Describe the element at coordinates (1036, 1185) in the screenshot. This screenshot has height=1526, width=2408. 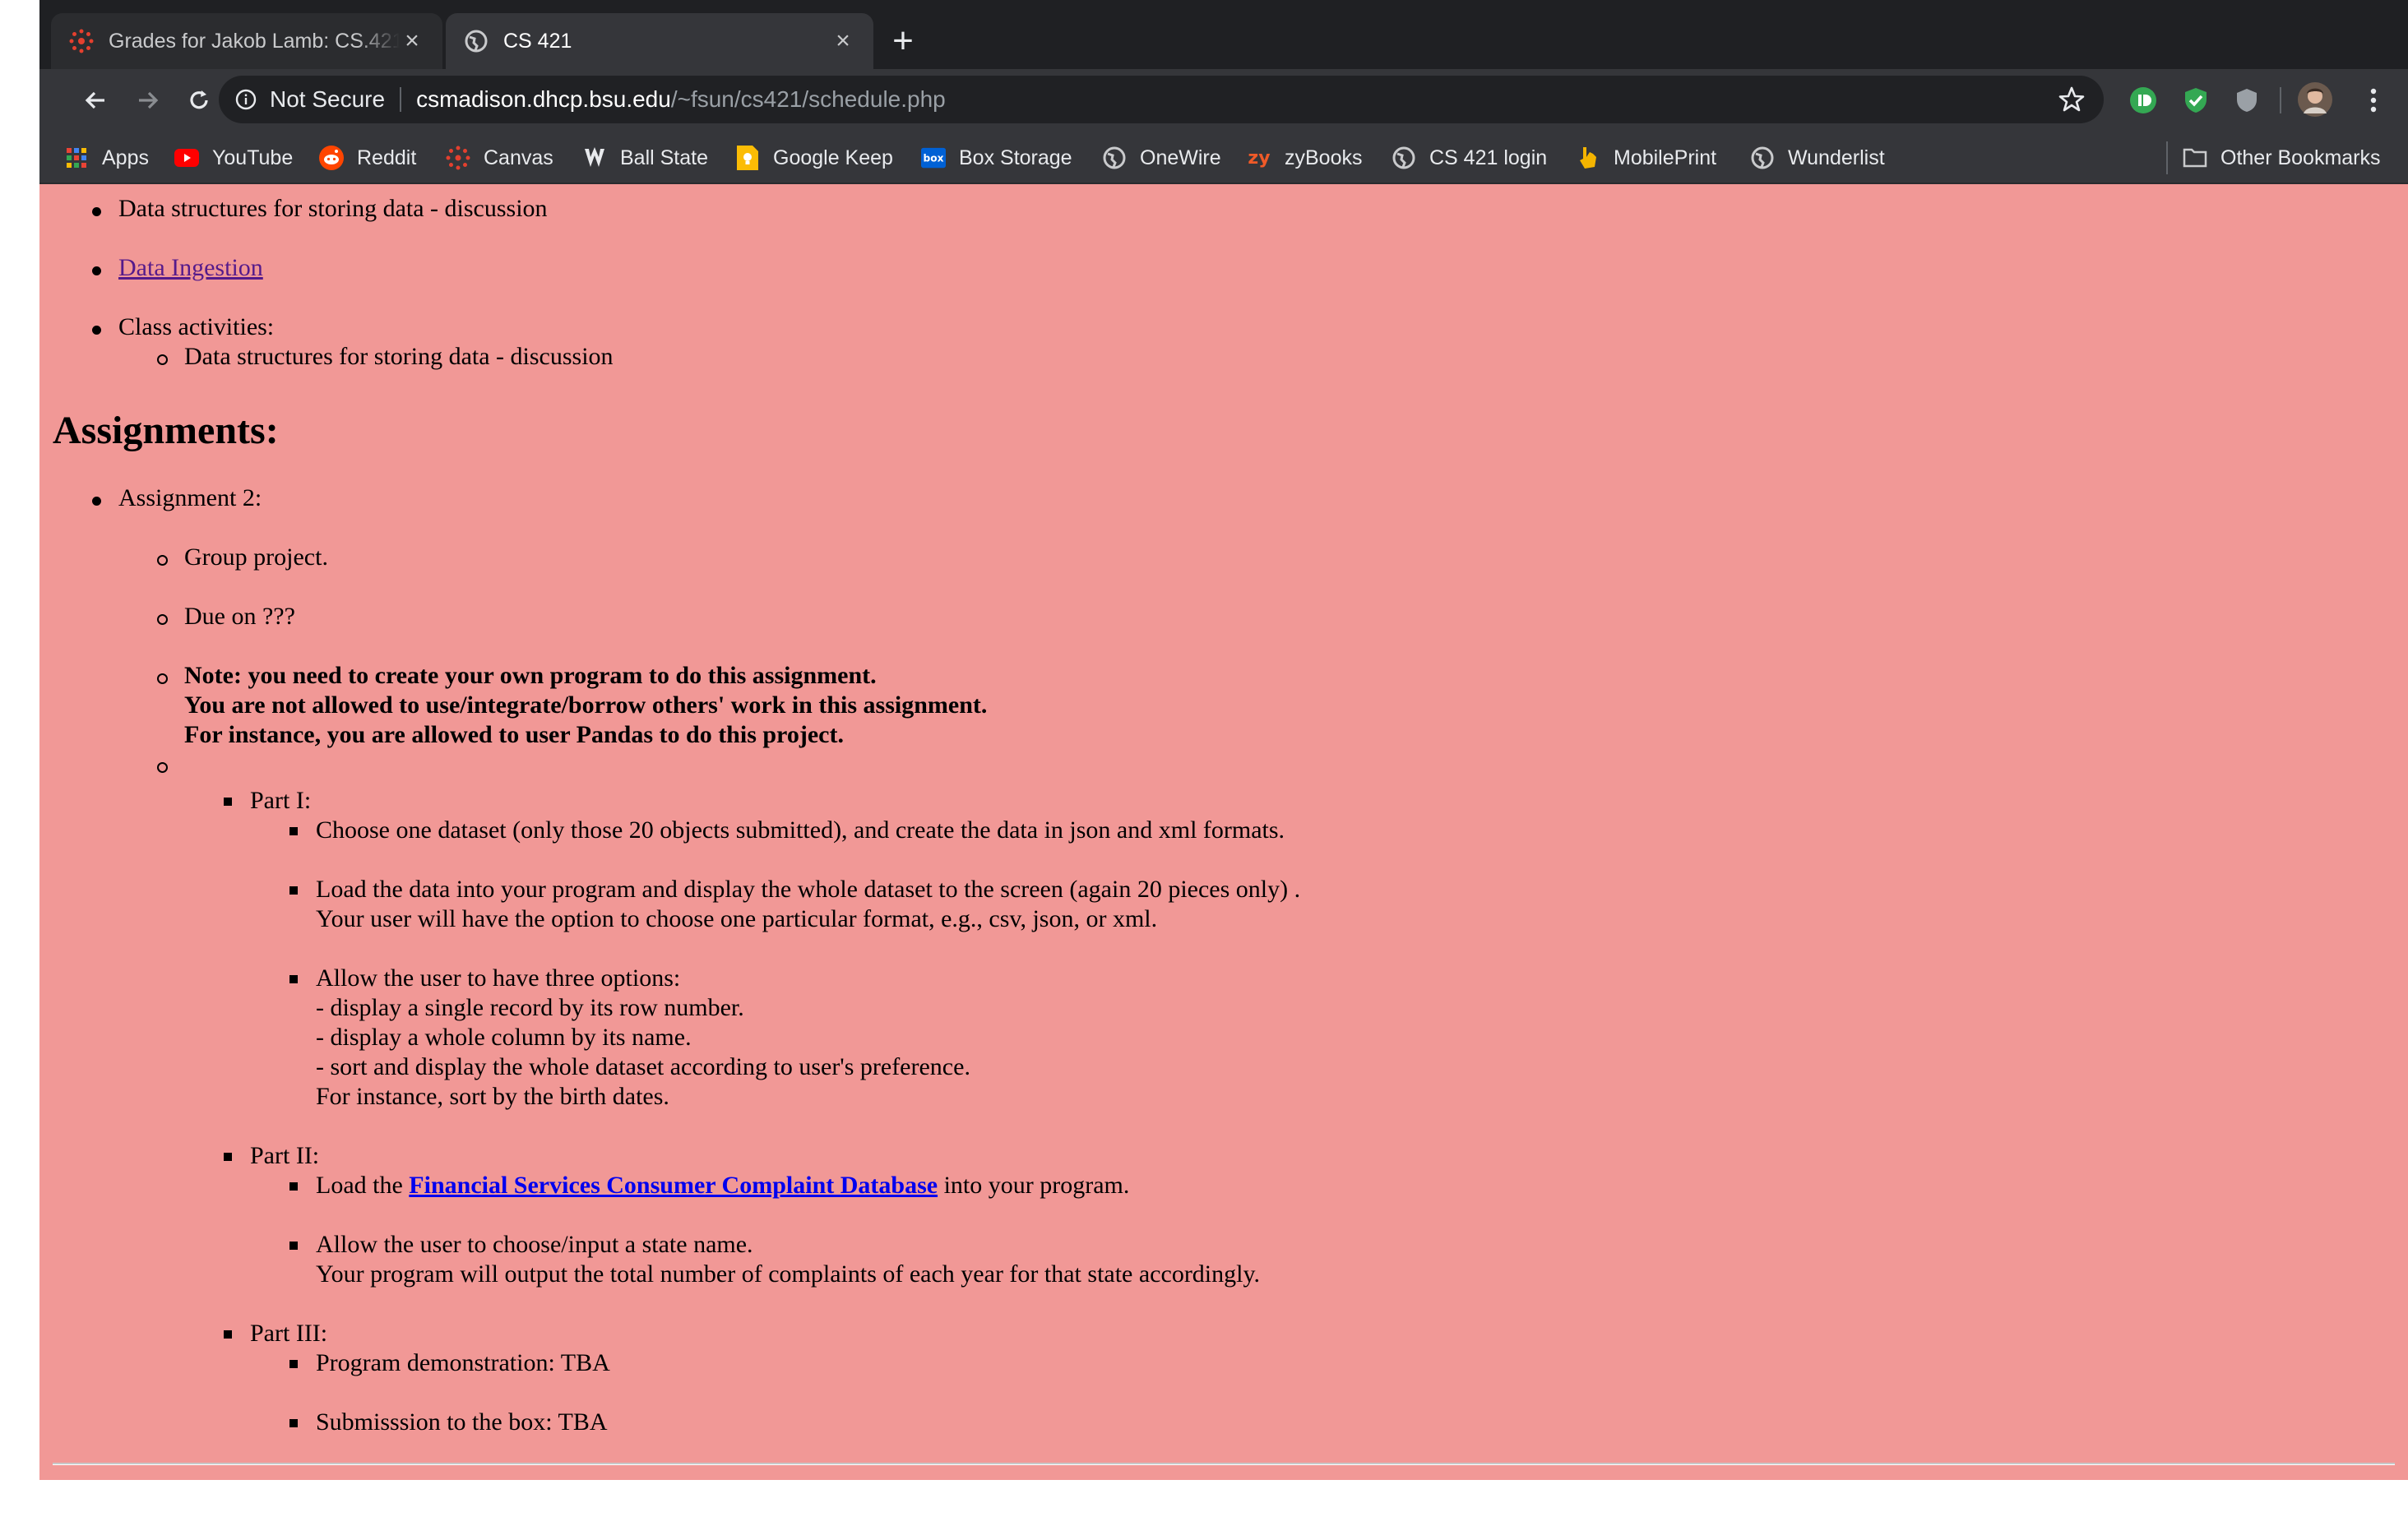
I see `load-text: into your program.` at that location.